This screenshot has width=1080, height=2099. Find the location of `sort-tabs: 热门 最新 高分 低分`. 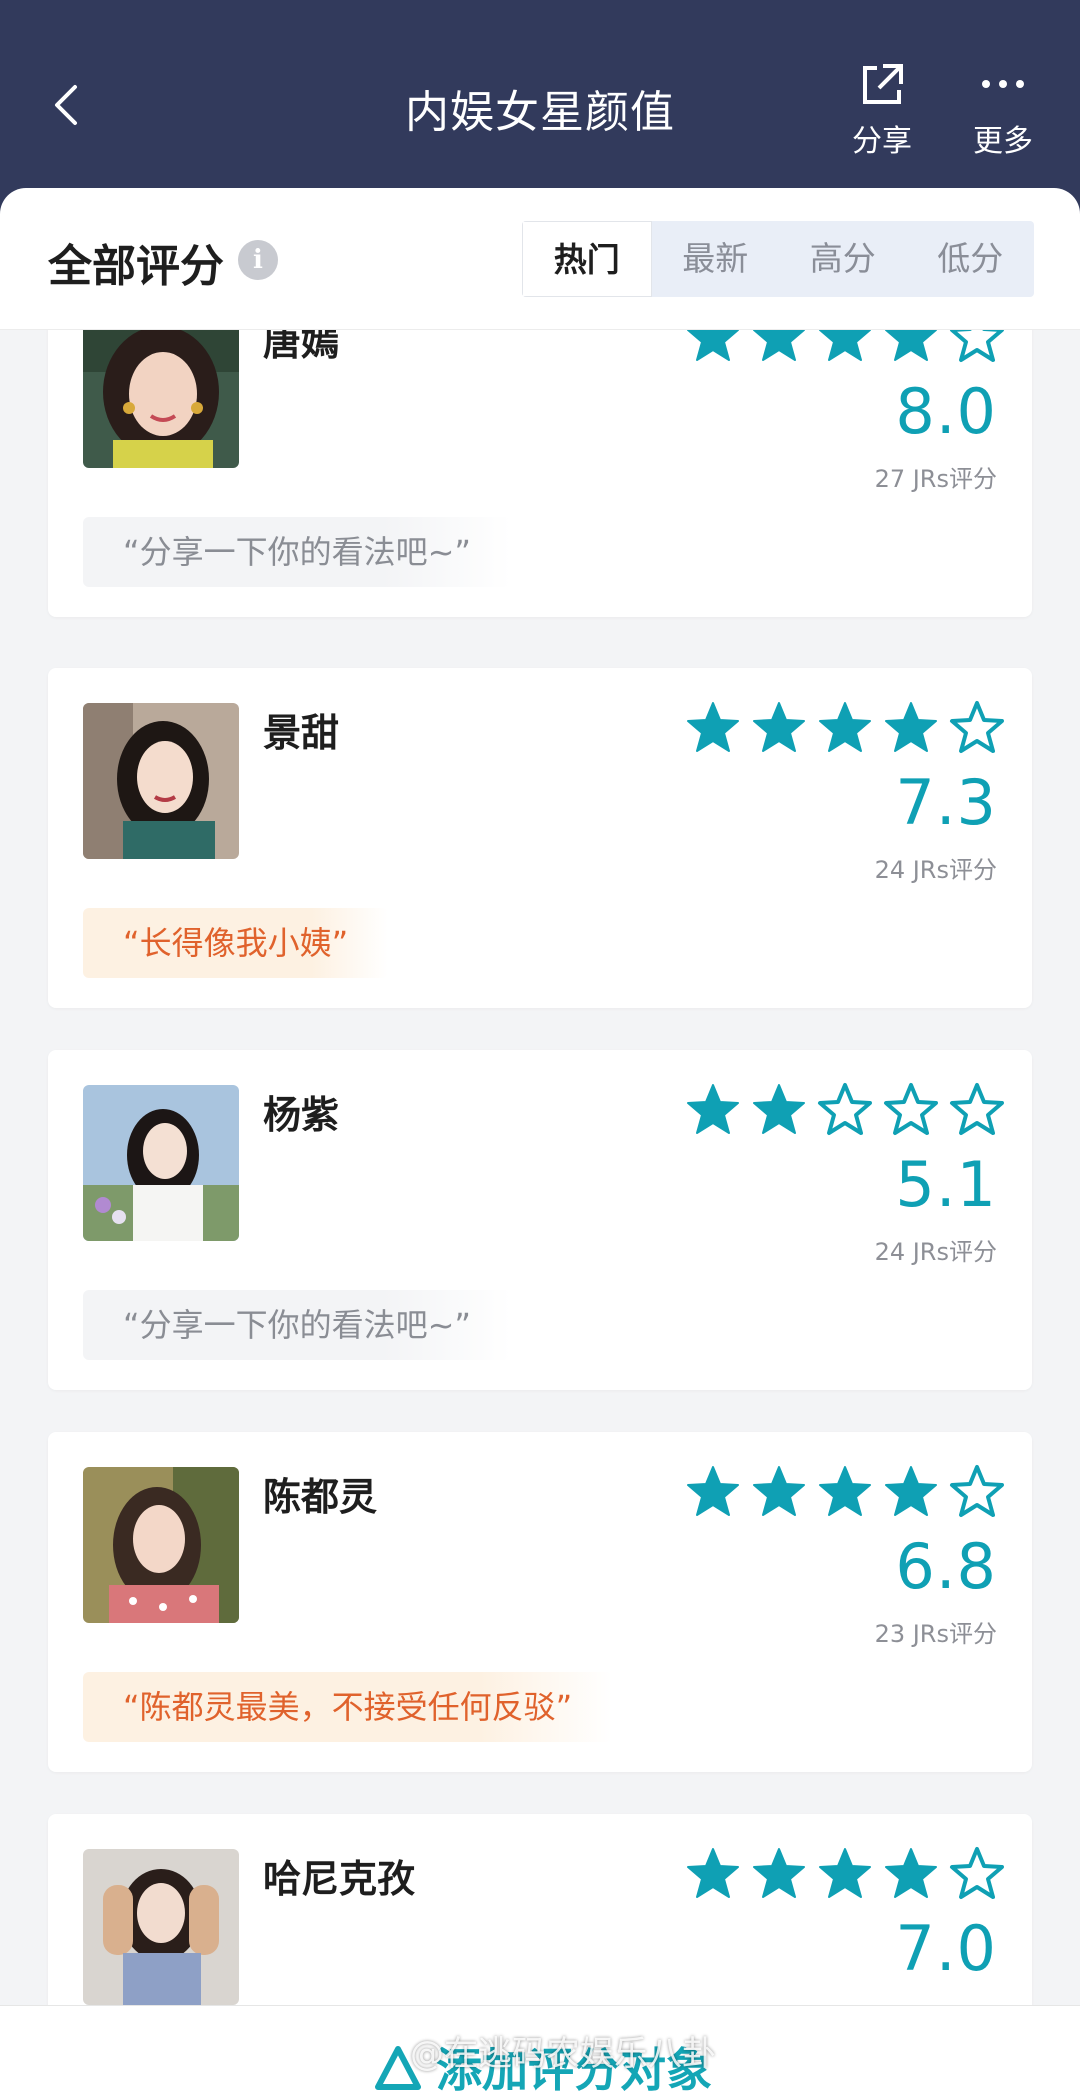

sort-tabs: 热门 最新 高分 低分 is located at coordinates (778, 259).